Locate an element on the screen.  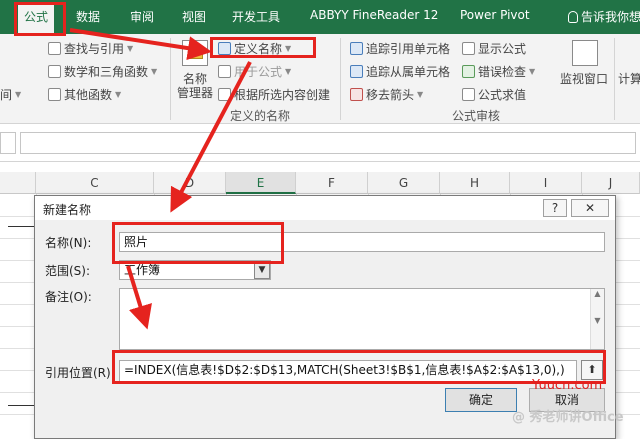
trace-precedents-button: 追踪引用单元格 is located at coordinates (400, 48).